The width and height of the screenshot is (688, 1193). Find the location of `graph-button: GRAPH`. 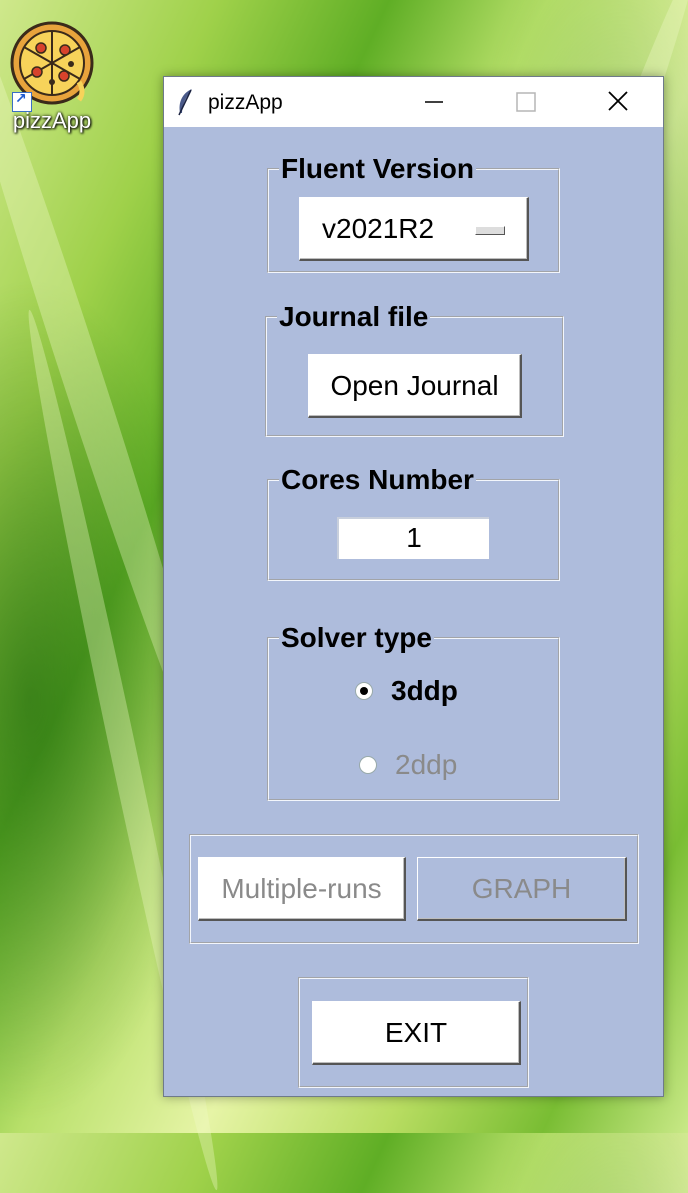

graph-button: GRAPH is located at coordinates (522, 889).